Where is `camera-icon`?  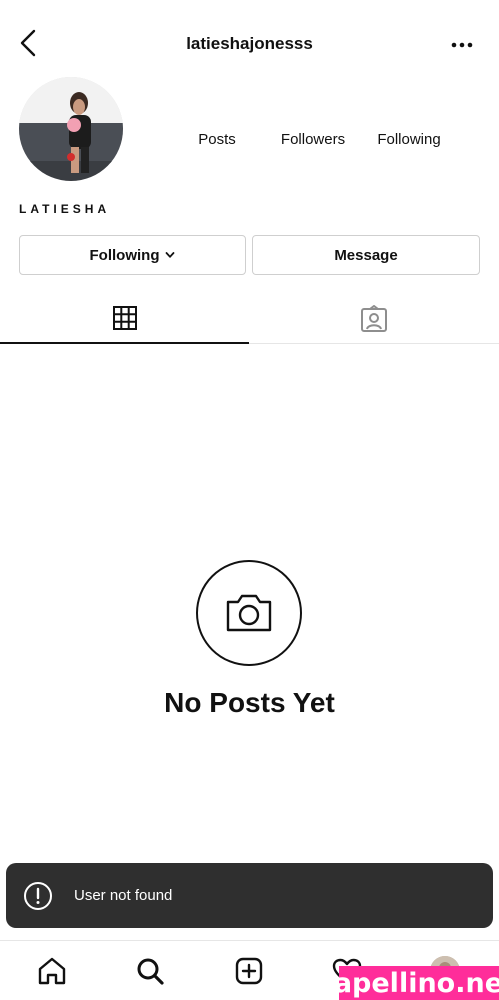 camera-icon is located at coordinates (249, 613).